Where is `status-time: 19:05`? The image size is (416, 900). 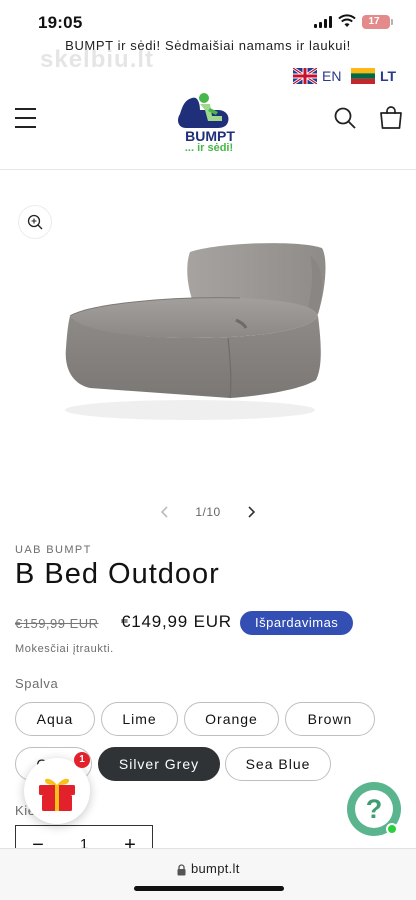
status-time: 19:05 is located at coordinates (60, 22).